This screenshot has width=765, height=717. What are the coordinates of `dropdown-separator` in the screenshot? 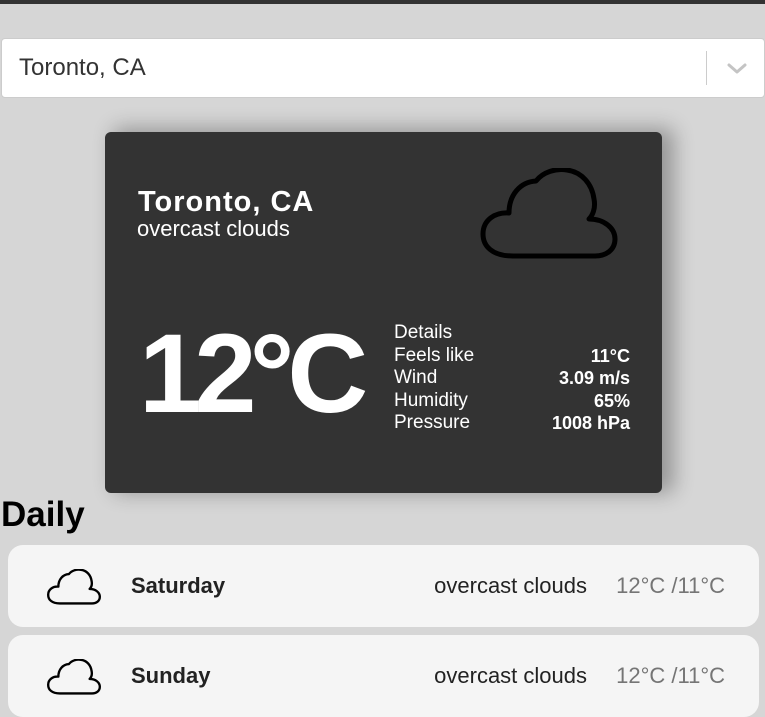 It's located at (706, 68).